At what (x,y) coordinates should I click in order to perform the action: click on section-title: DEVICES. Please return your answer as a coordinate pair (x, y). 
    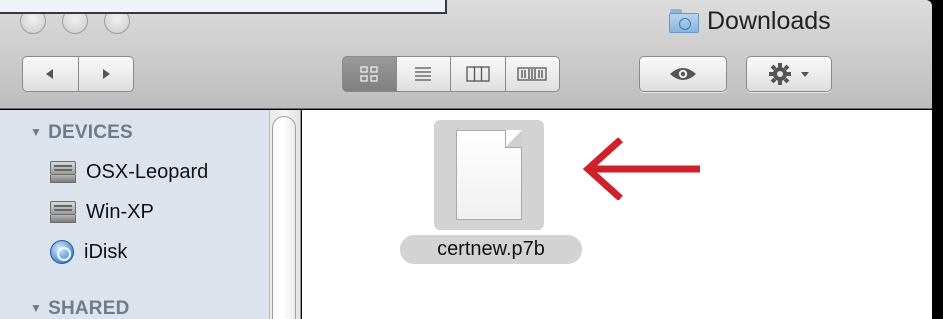
    Looking at the image, I should click on (90, 132).